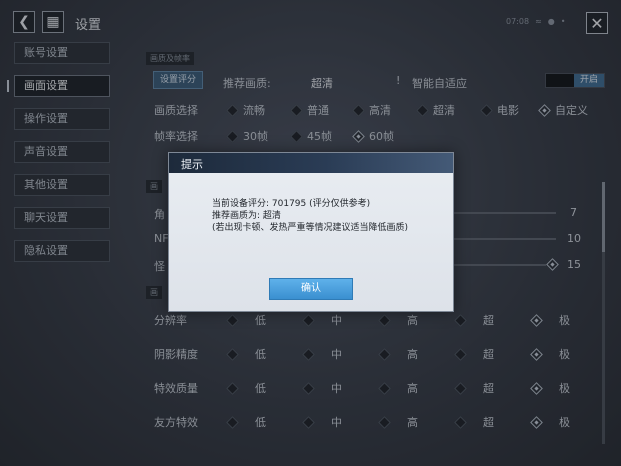  Describe the element at coordinates (311, 289) in the screenshot. I see `confirm-button: 确认` at that location.